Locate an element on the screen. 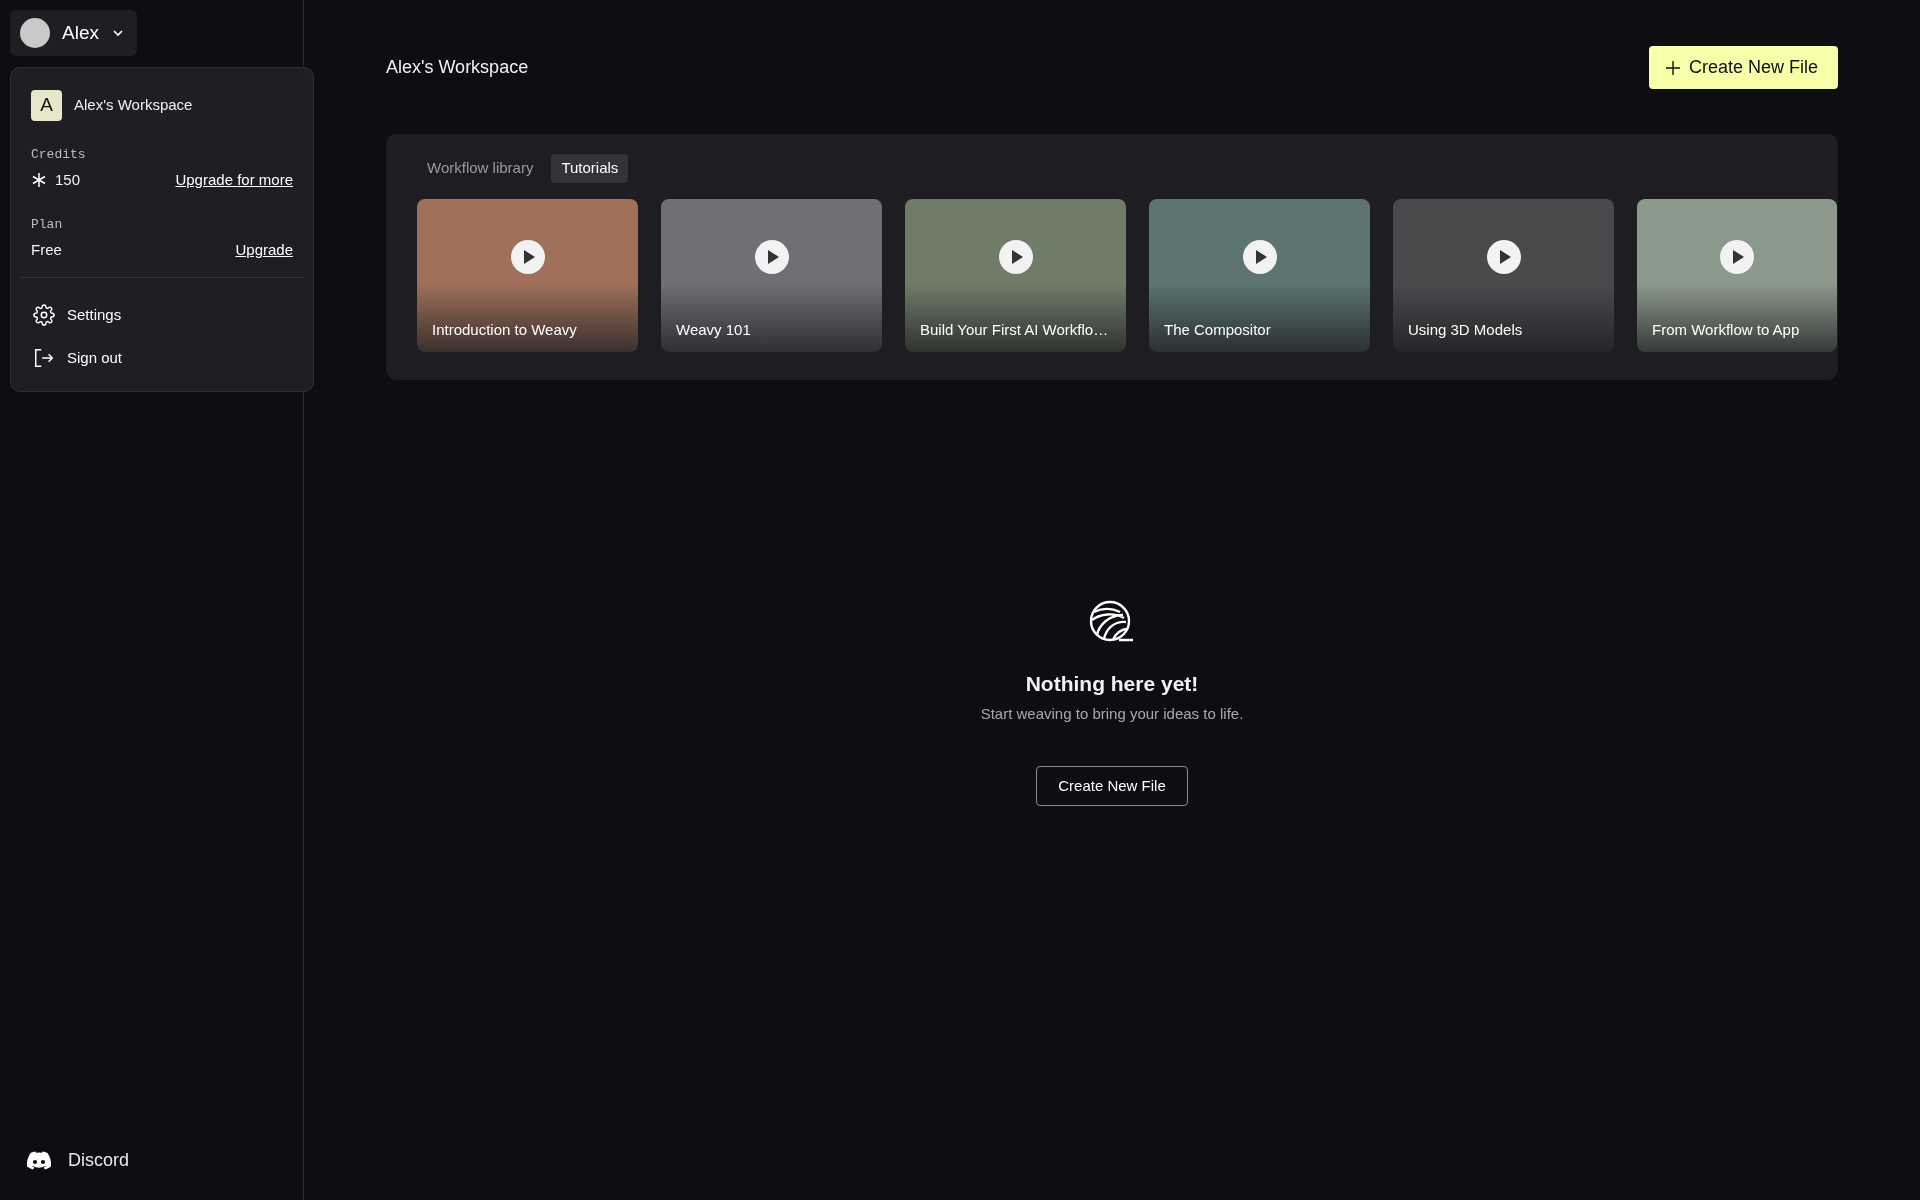  tutorial-card: Using 3D Models is located at coordinates (1503, 275).